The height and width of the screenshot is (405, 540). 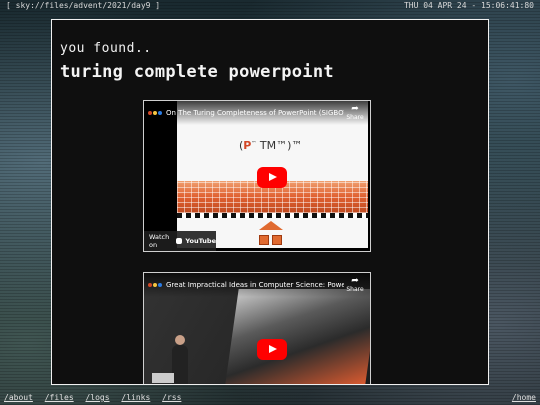 What do you see at coordinates (297, 336) in the screenshot?
I see `projector-screen` at bounding box center [297, 336].